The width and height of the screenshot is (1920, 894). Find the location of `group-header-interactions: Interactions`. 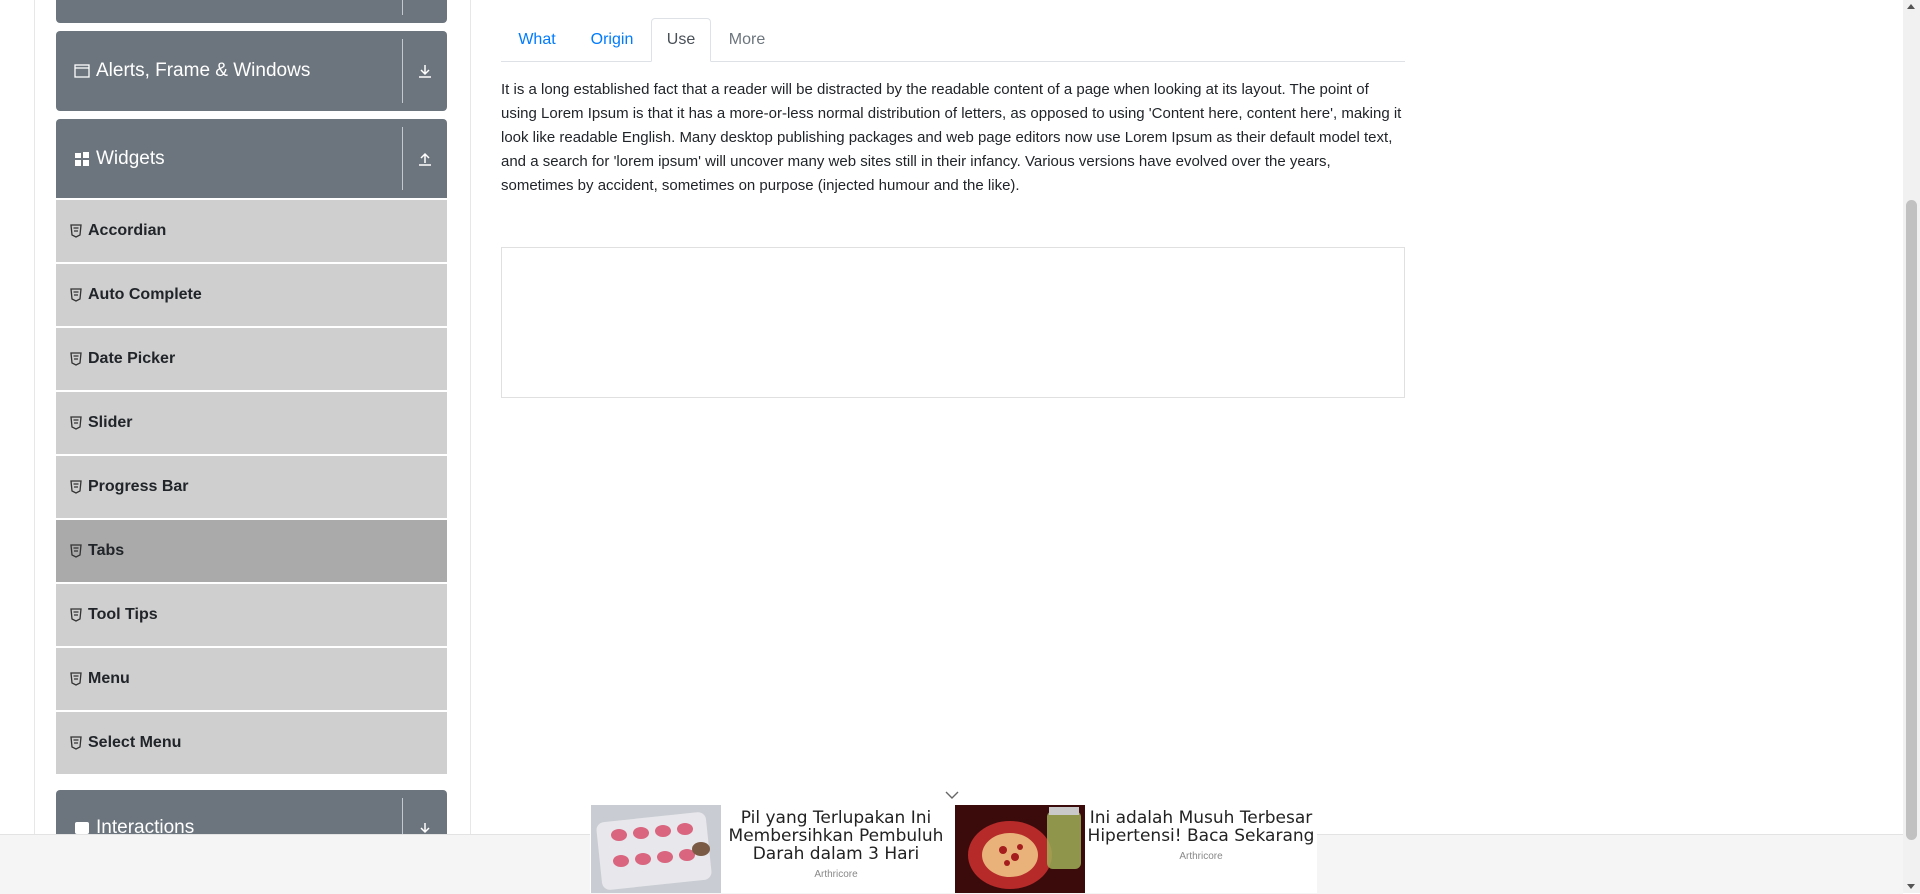

group-header-interactions: Interactions is located at coordinates (251, 814).